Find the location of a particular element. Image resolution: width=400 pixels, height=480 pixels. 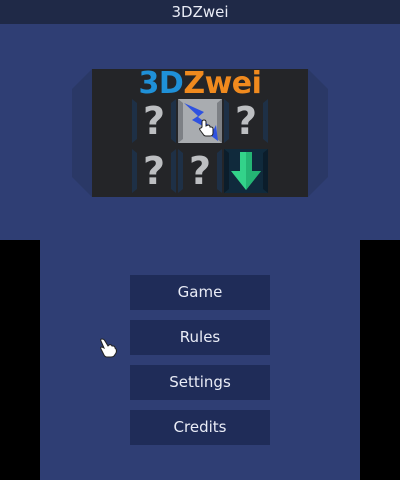

tile-revealed-lightning is located at coordinates (200, 121).